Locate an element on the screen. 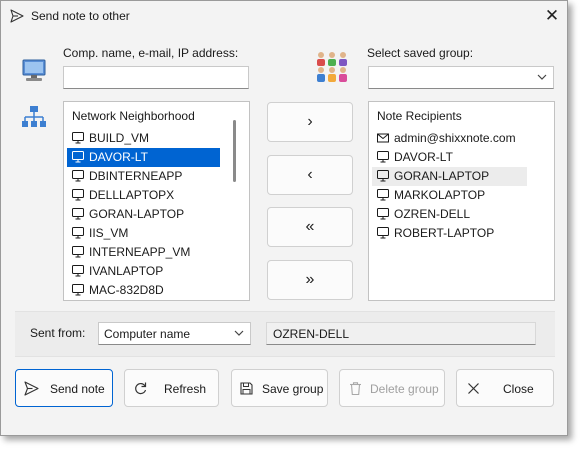 This screenshot has height=450, width=581. network-list-scrollbar is located at coordinates (234, 151).